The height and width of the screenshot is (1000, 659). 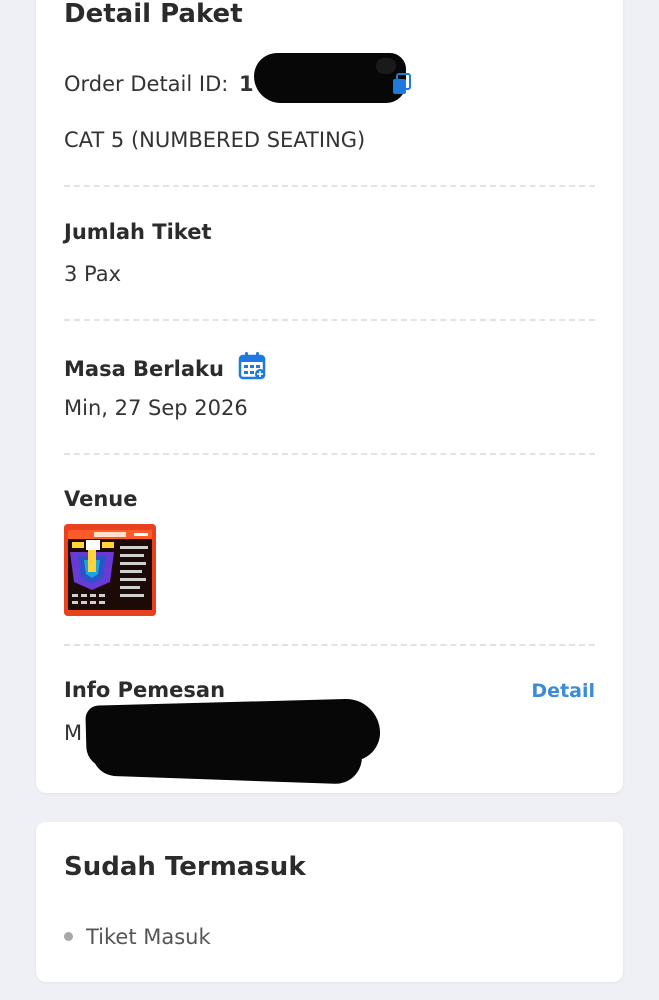 I want to click on ticket-category: CAT 5 (NUMBERED SEATING), so click(x=215, y=140).